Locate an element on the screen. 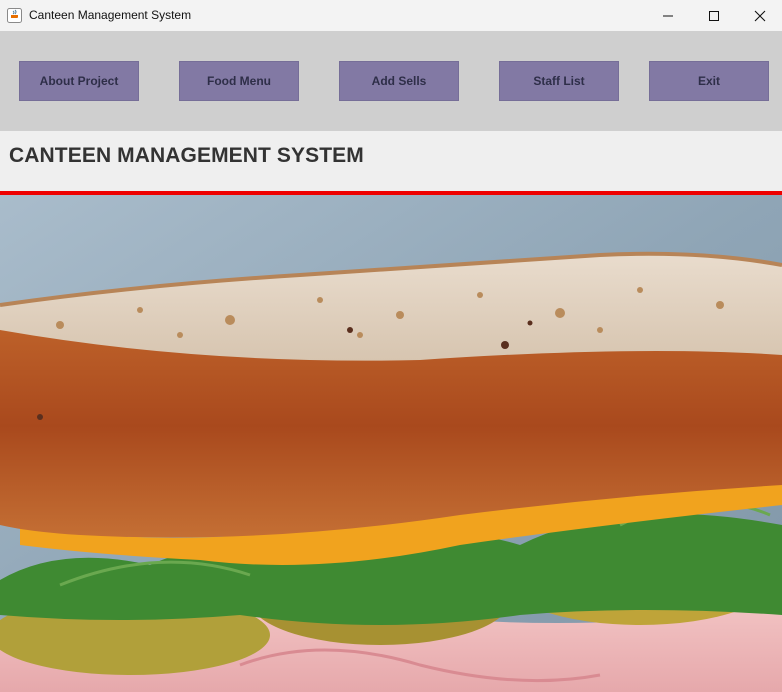 This screenshot has width=782, height=692. minimize-icon is located at coordinates (668, 15).